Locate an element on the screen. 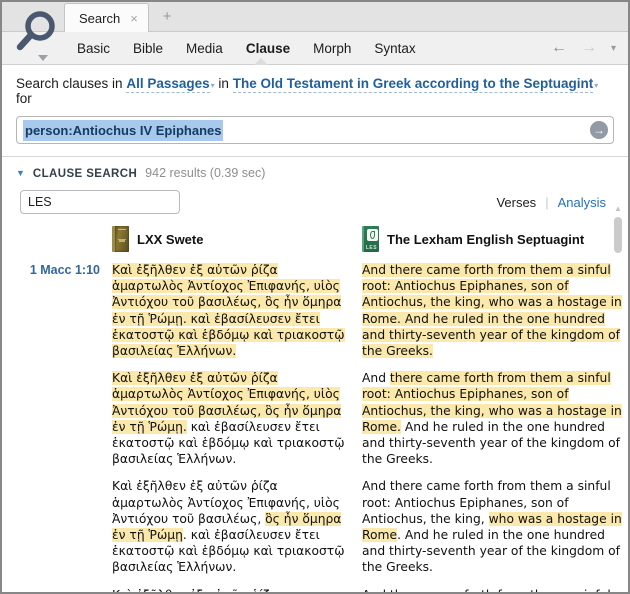 This screenshot has width=630, height=594. collapse-triangle-icon: ▼ is located at coordinates (20, 173).